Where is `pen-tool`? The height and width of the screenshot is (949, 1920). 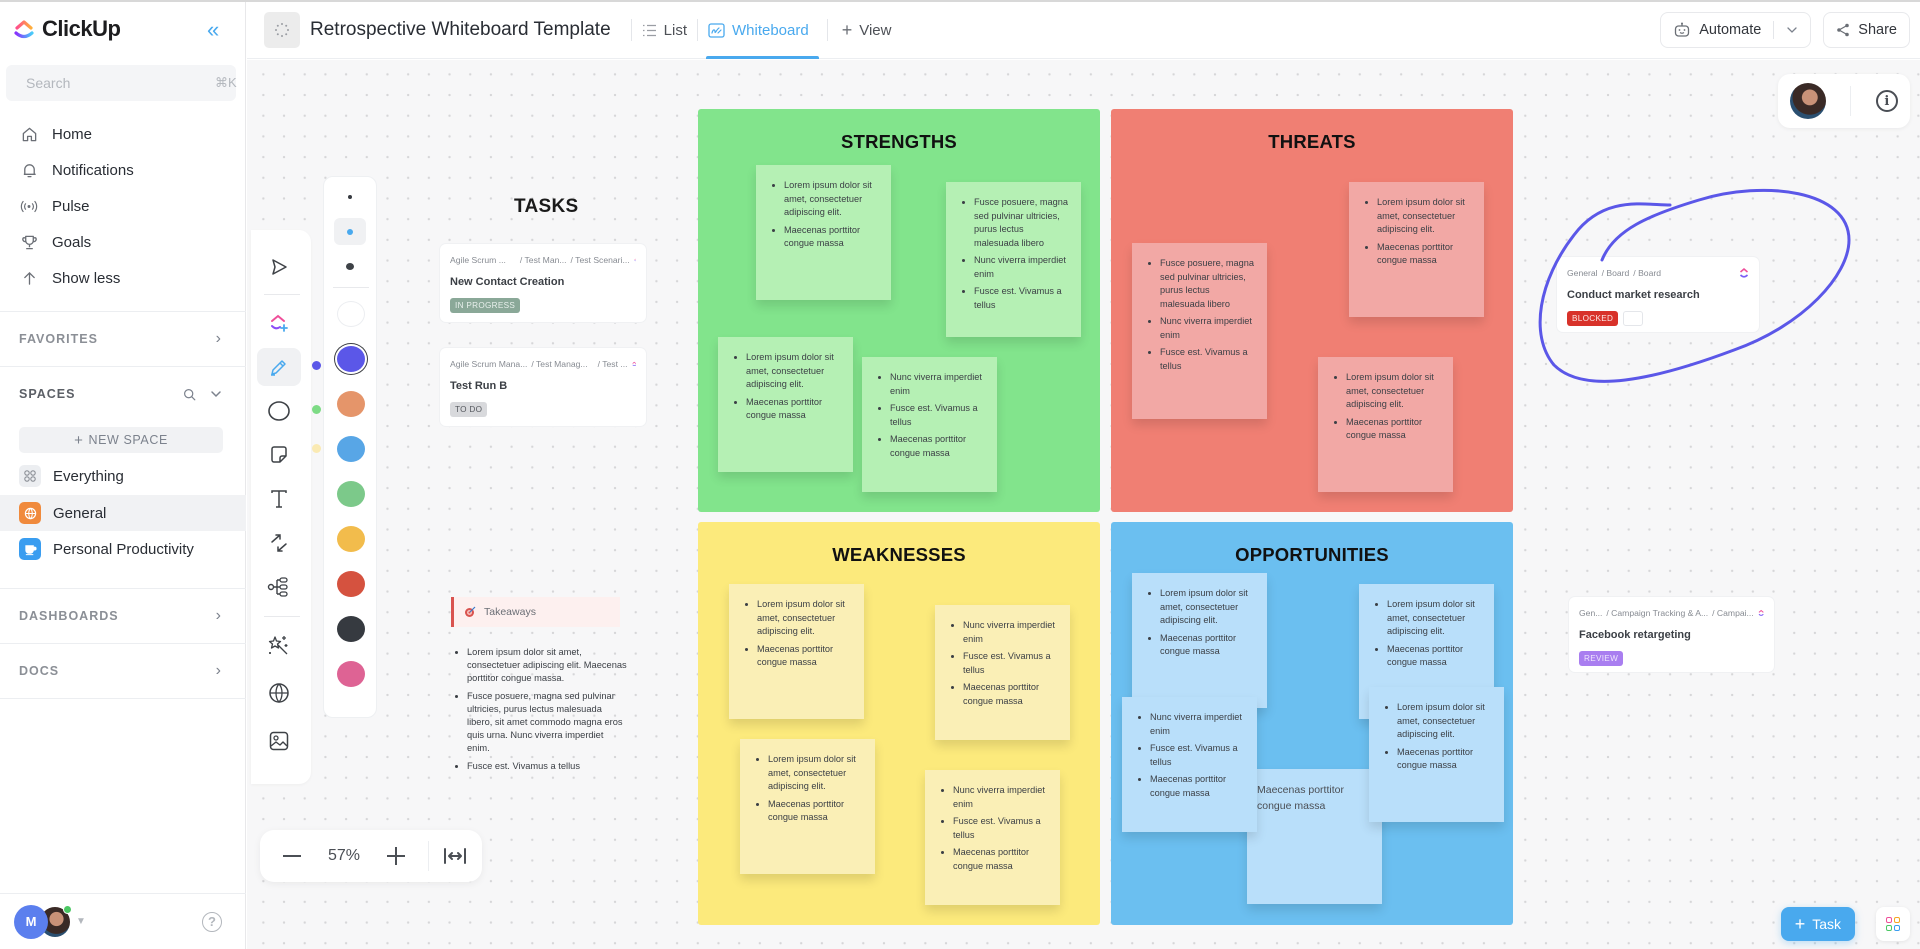 pen-tool is located at coordinates (279, 367).